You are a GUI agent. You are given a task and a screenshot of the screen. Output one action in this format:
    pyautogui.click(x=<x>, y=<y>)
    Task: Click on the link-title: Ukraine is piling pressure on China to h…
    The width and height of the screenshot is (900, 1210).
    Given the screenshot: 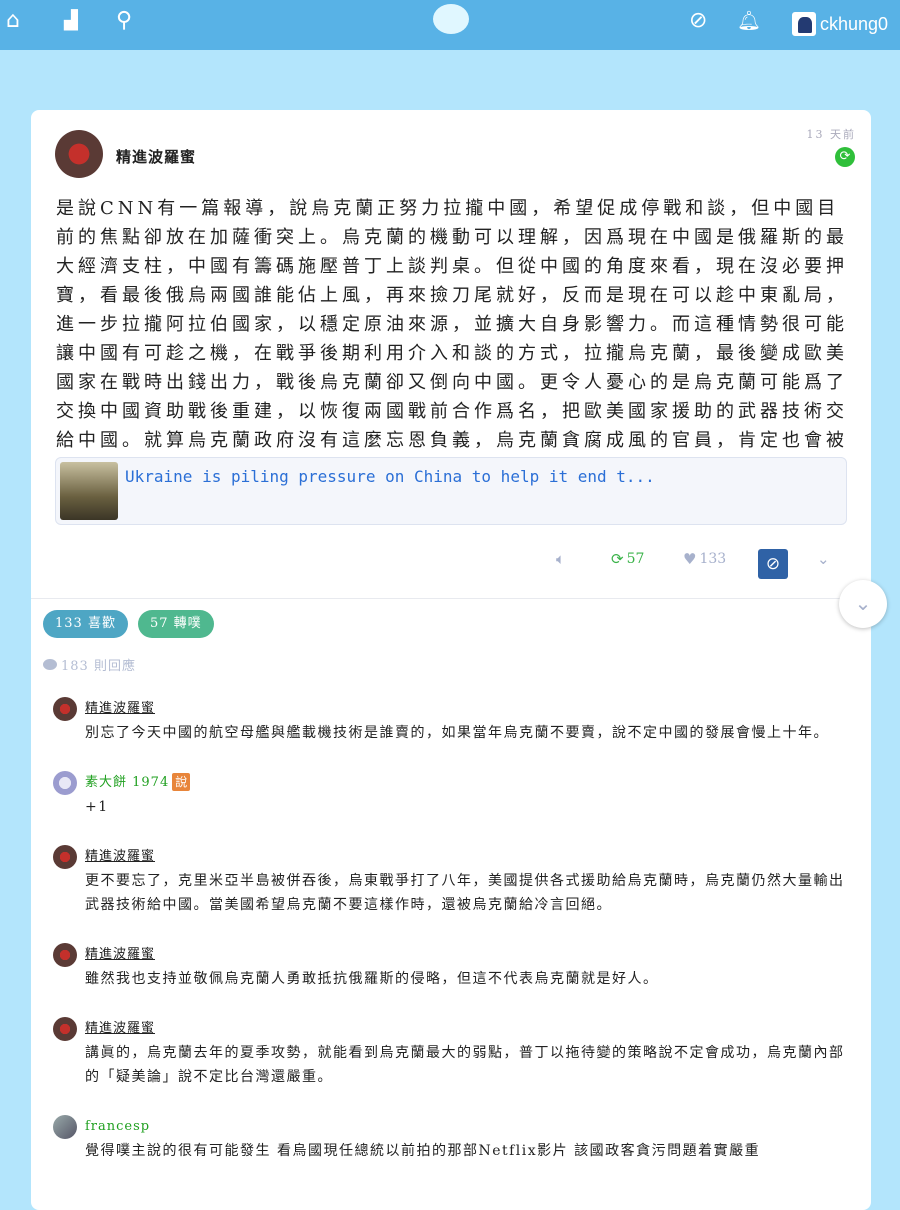 What is the action you would take?
    pyautogui.click(x=390, y=476)
    